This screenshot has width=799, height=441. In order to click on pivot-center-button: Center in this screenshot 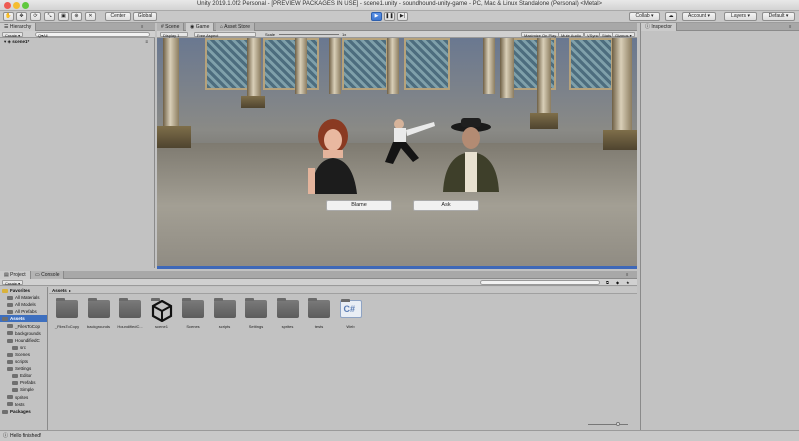, I will do `click(118, 16)`.